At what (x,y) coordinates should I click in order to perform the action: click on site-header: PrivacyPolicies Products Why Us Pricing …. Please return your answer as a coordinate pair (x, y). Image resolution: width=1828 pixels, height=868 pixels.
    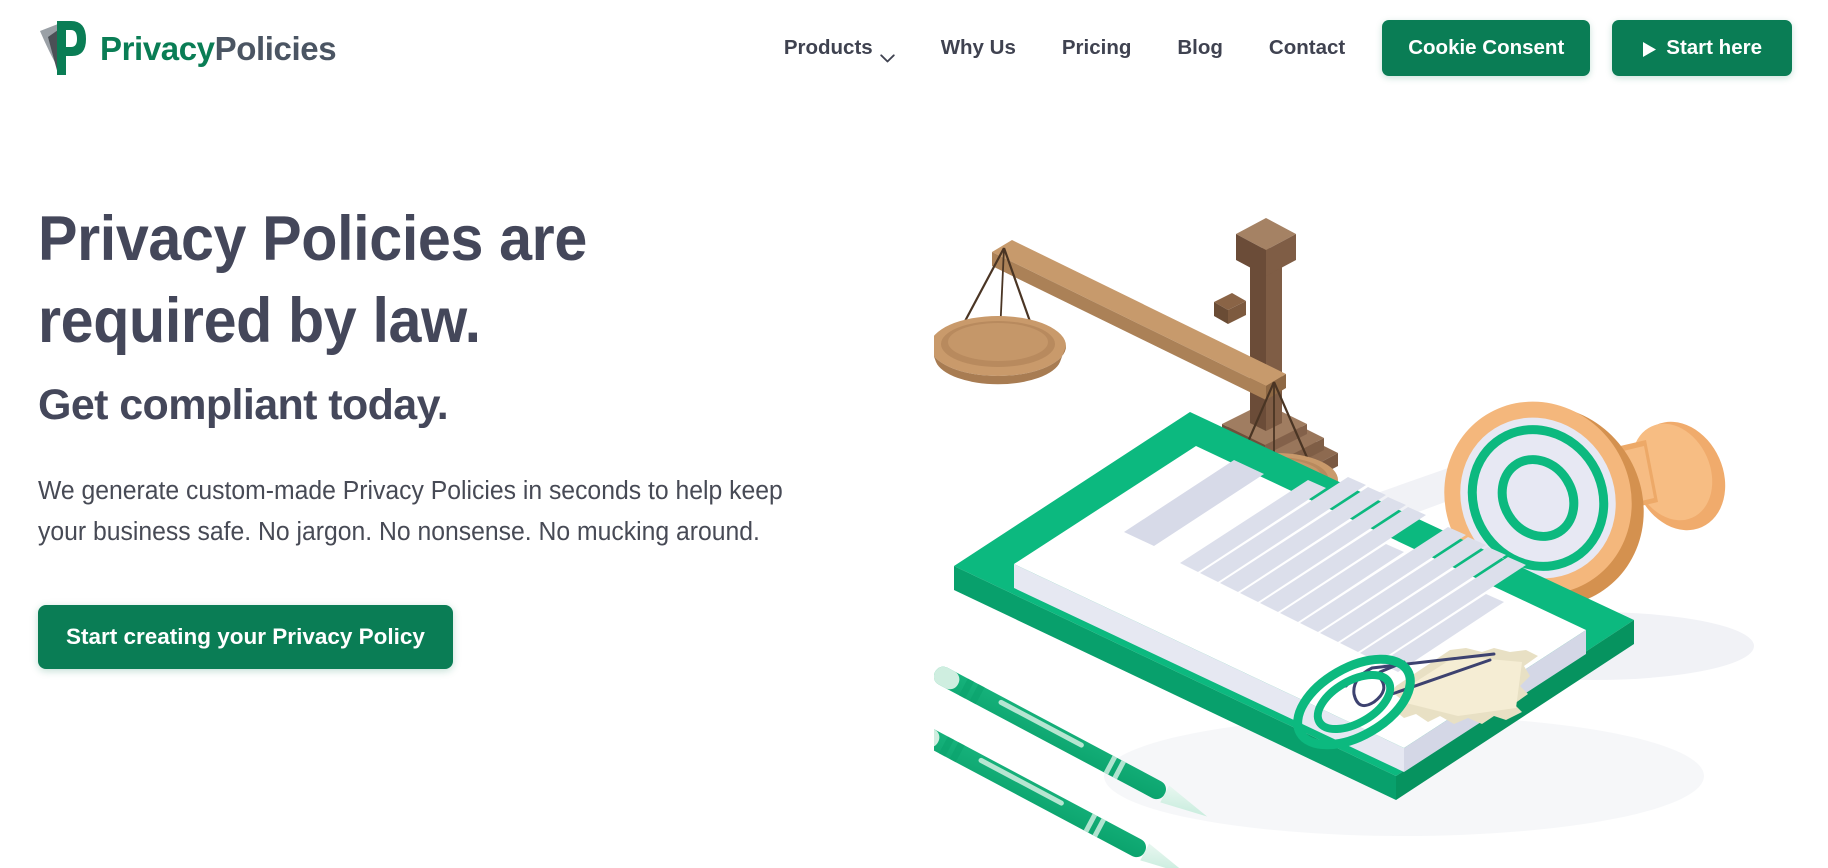
    Looking at the image, I should click on (914, 48).